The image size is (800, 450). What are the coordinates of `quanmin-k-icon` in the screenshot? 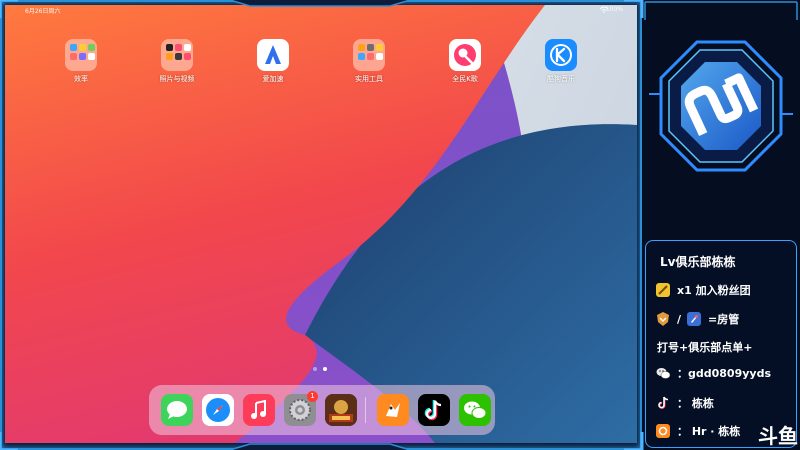 It's located at (465, 55).